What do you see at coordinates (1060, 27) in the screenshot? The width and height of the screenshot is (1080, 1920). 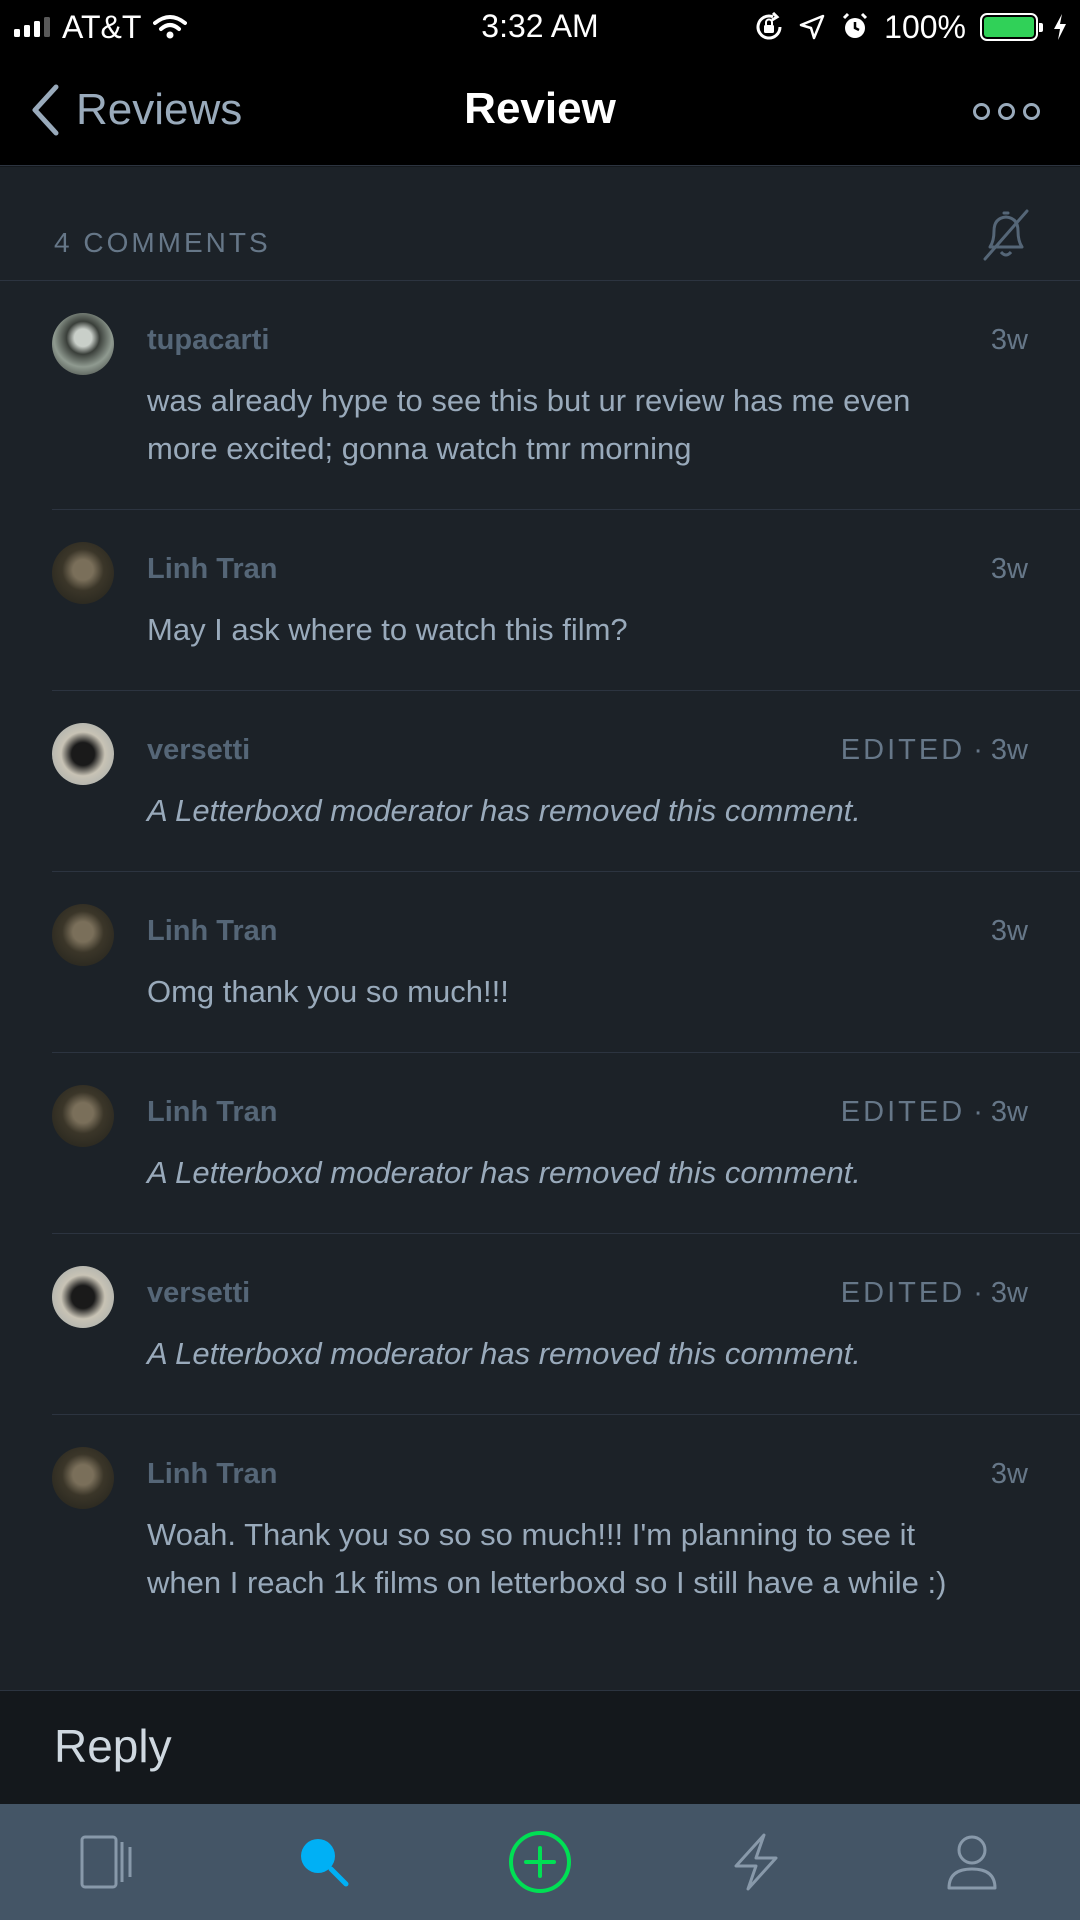 I see `charging-bolt-icon` at bounding box center [1060, 27].